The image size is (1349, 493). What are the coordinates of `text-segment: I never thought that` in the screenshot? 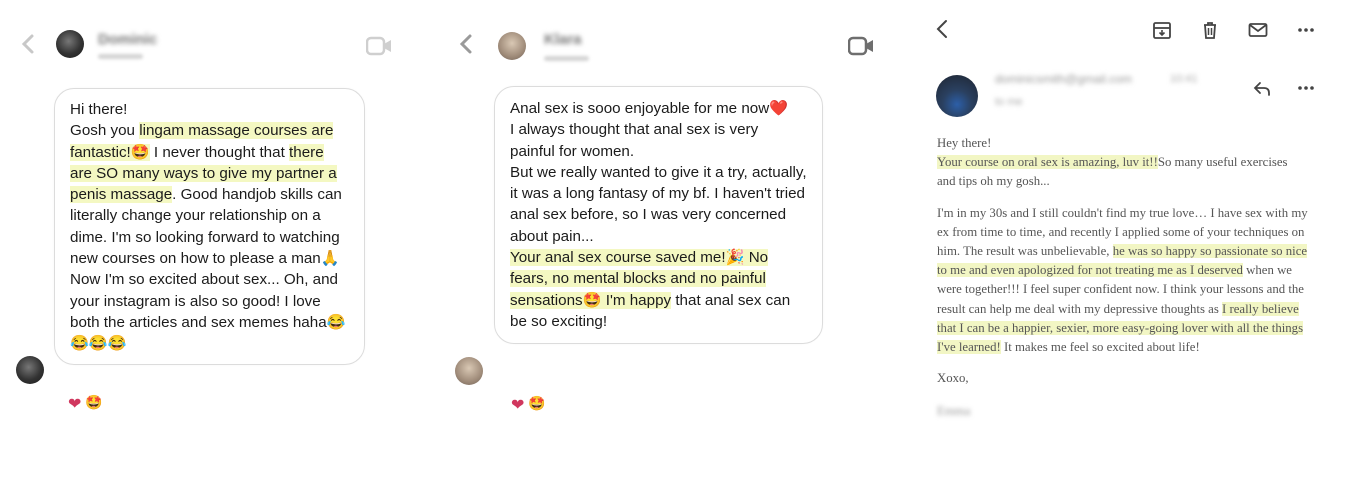 It's located at (219, 152).